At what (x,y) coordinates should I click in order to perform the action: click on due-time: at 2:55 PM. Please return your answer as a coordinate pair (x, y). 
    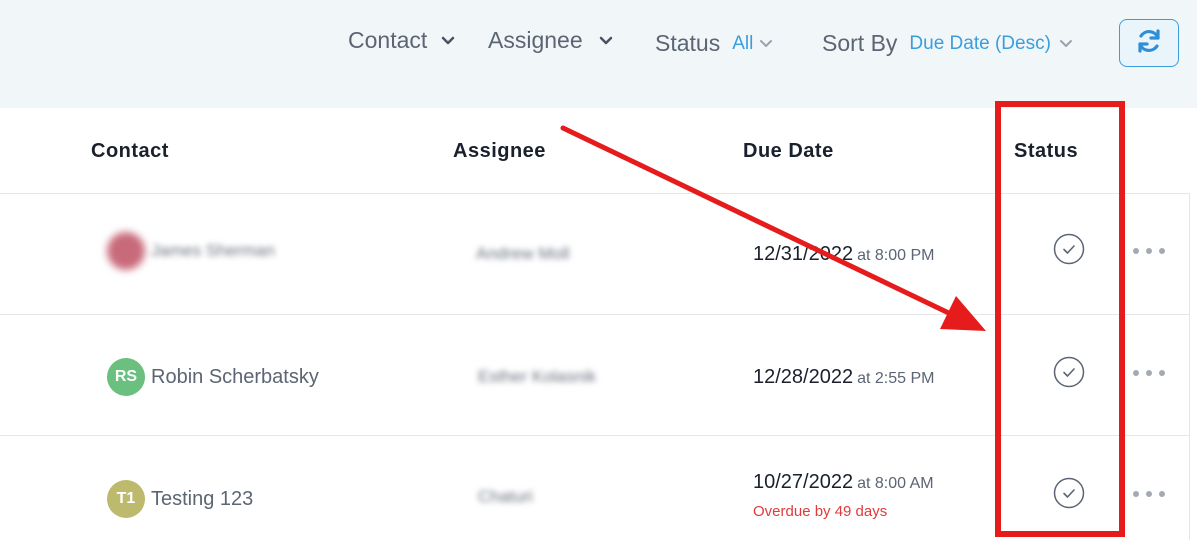
    Looking at the image, I should click on (896, 378).